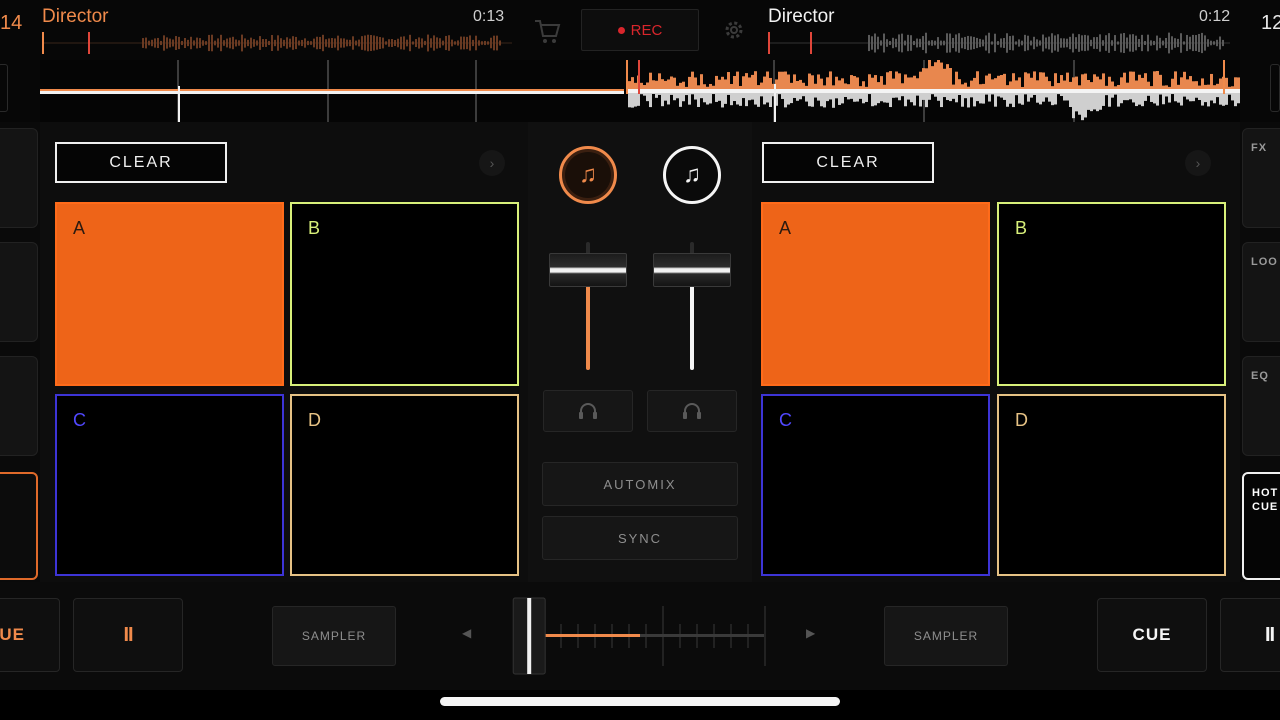  What do you see at coordinates (4, 88) in the screenshot?
I see `deck-a-edge-button` at bounding box center [4, 88].